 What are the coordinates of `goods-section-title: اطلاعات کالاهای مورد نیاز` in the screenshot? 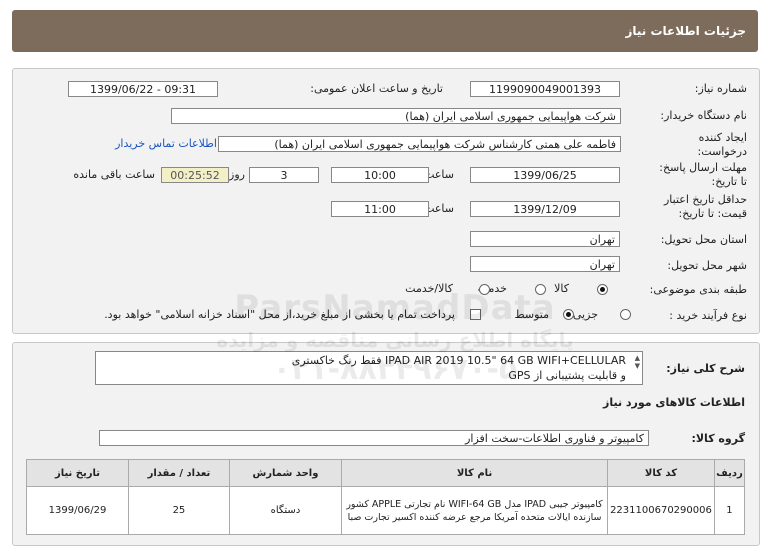 It's located at (674, 402).